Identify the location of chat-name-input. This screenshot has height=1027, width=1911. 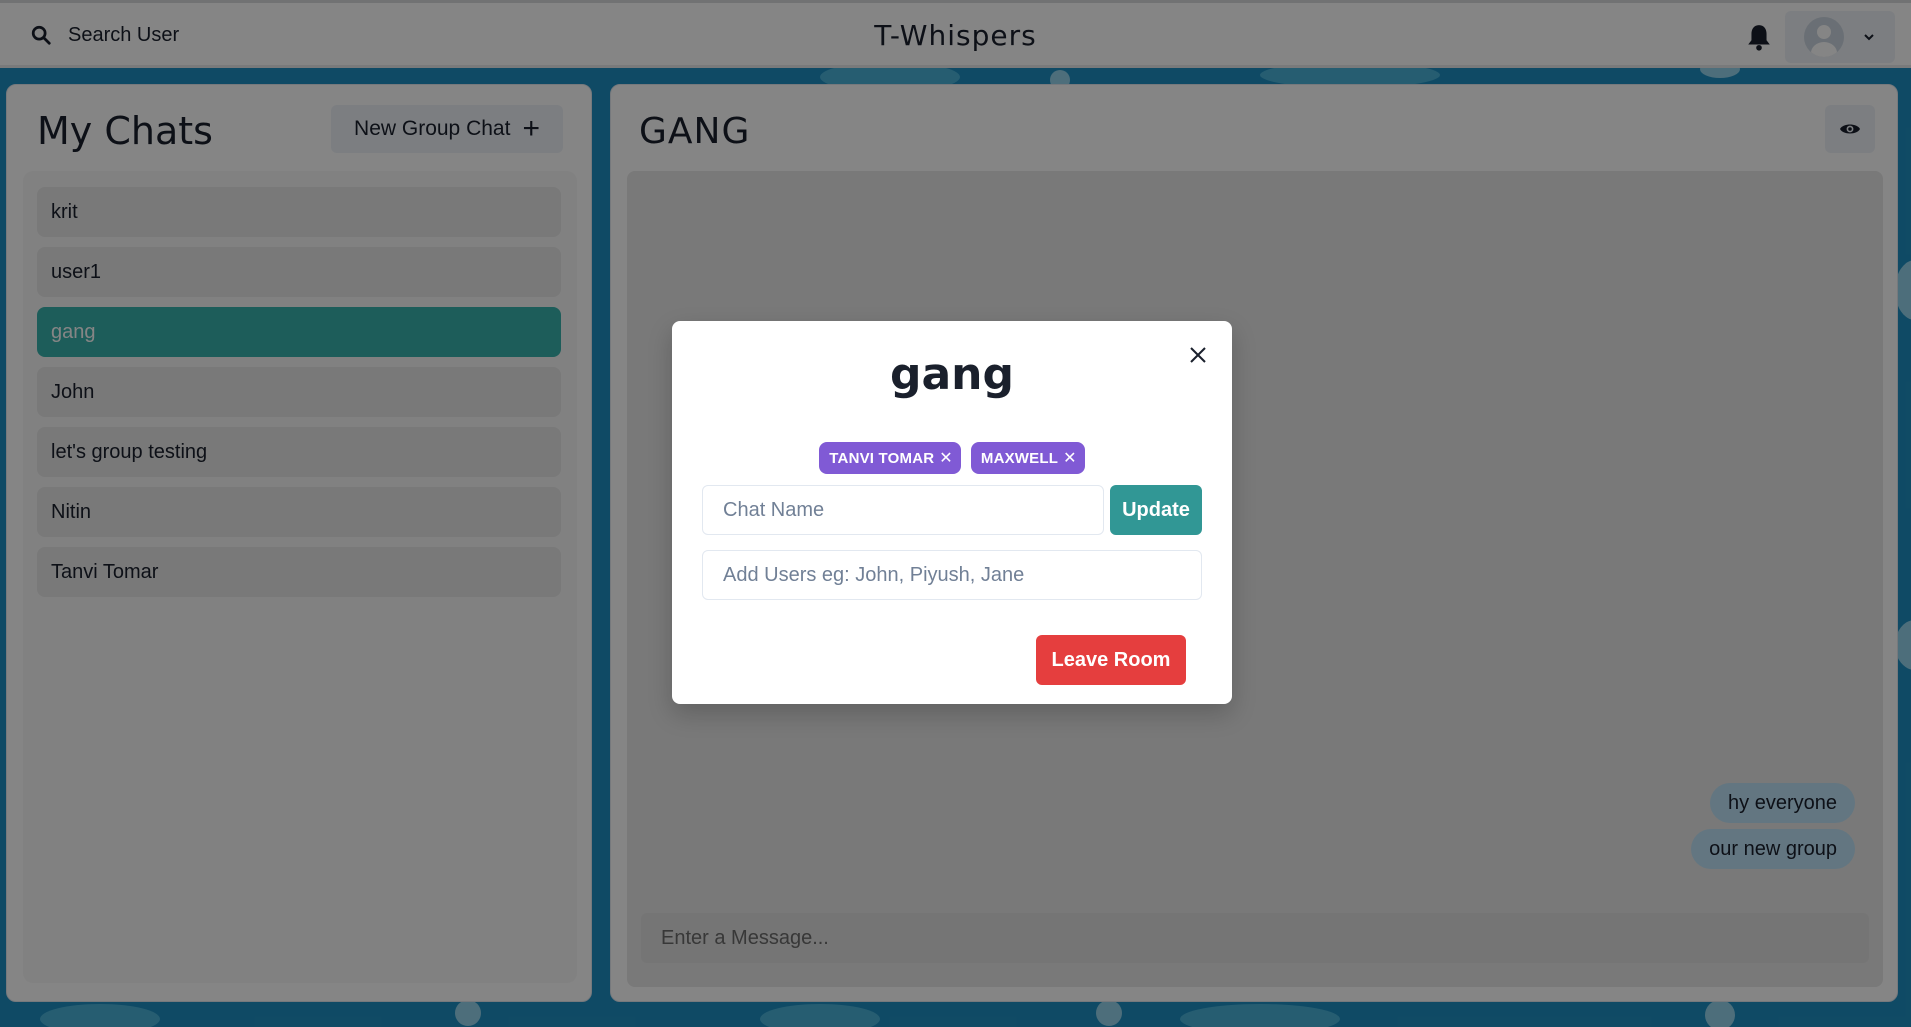
(903, 510).